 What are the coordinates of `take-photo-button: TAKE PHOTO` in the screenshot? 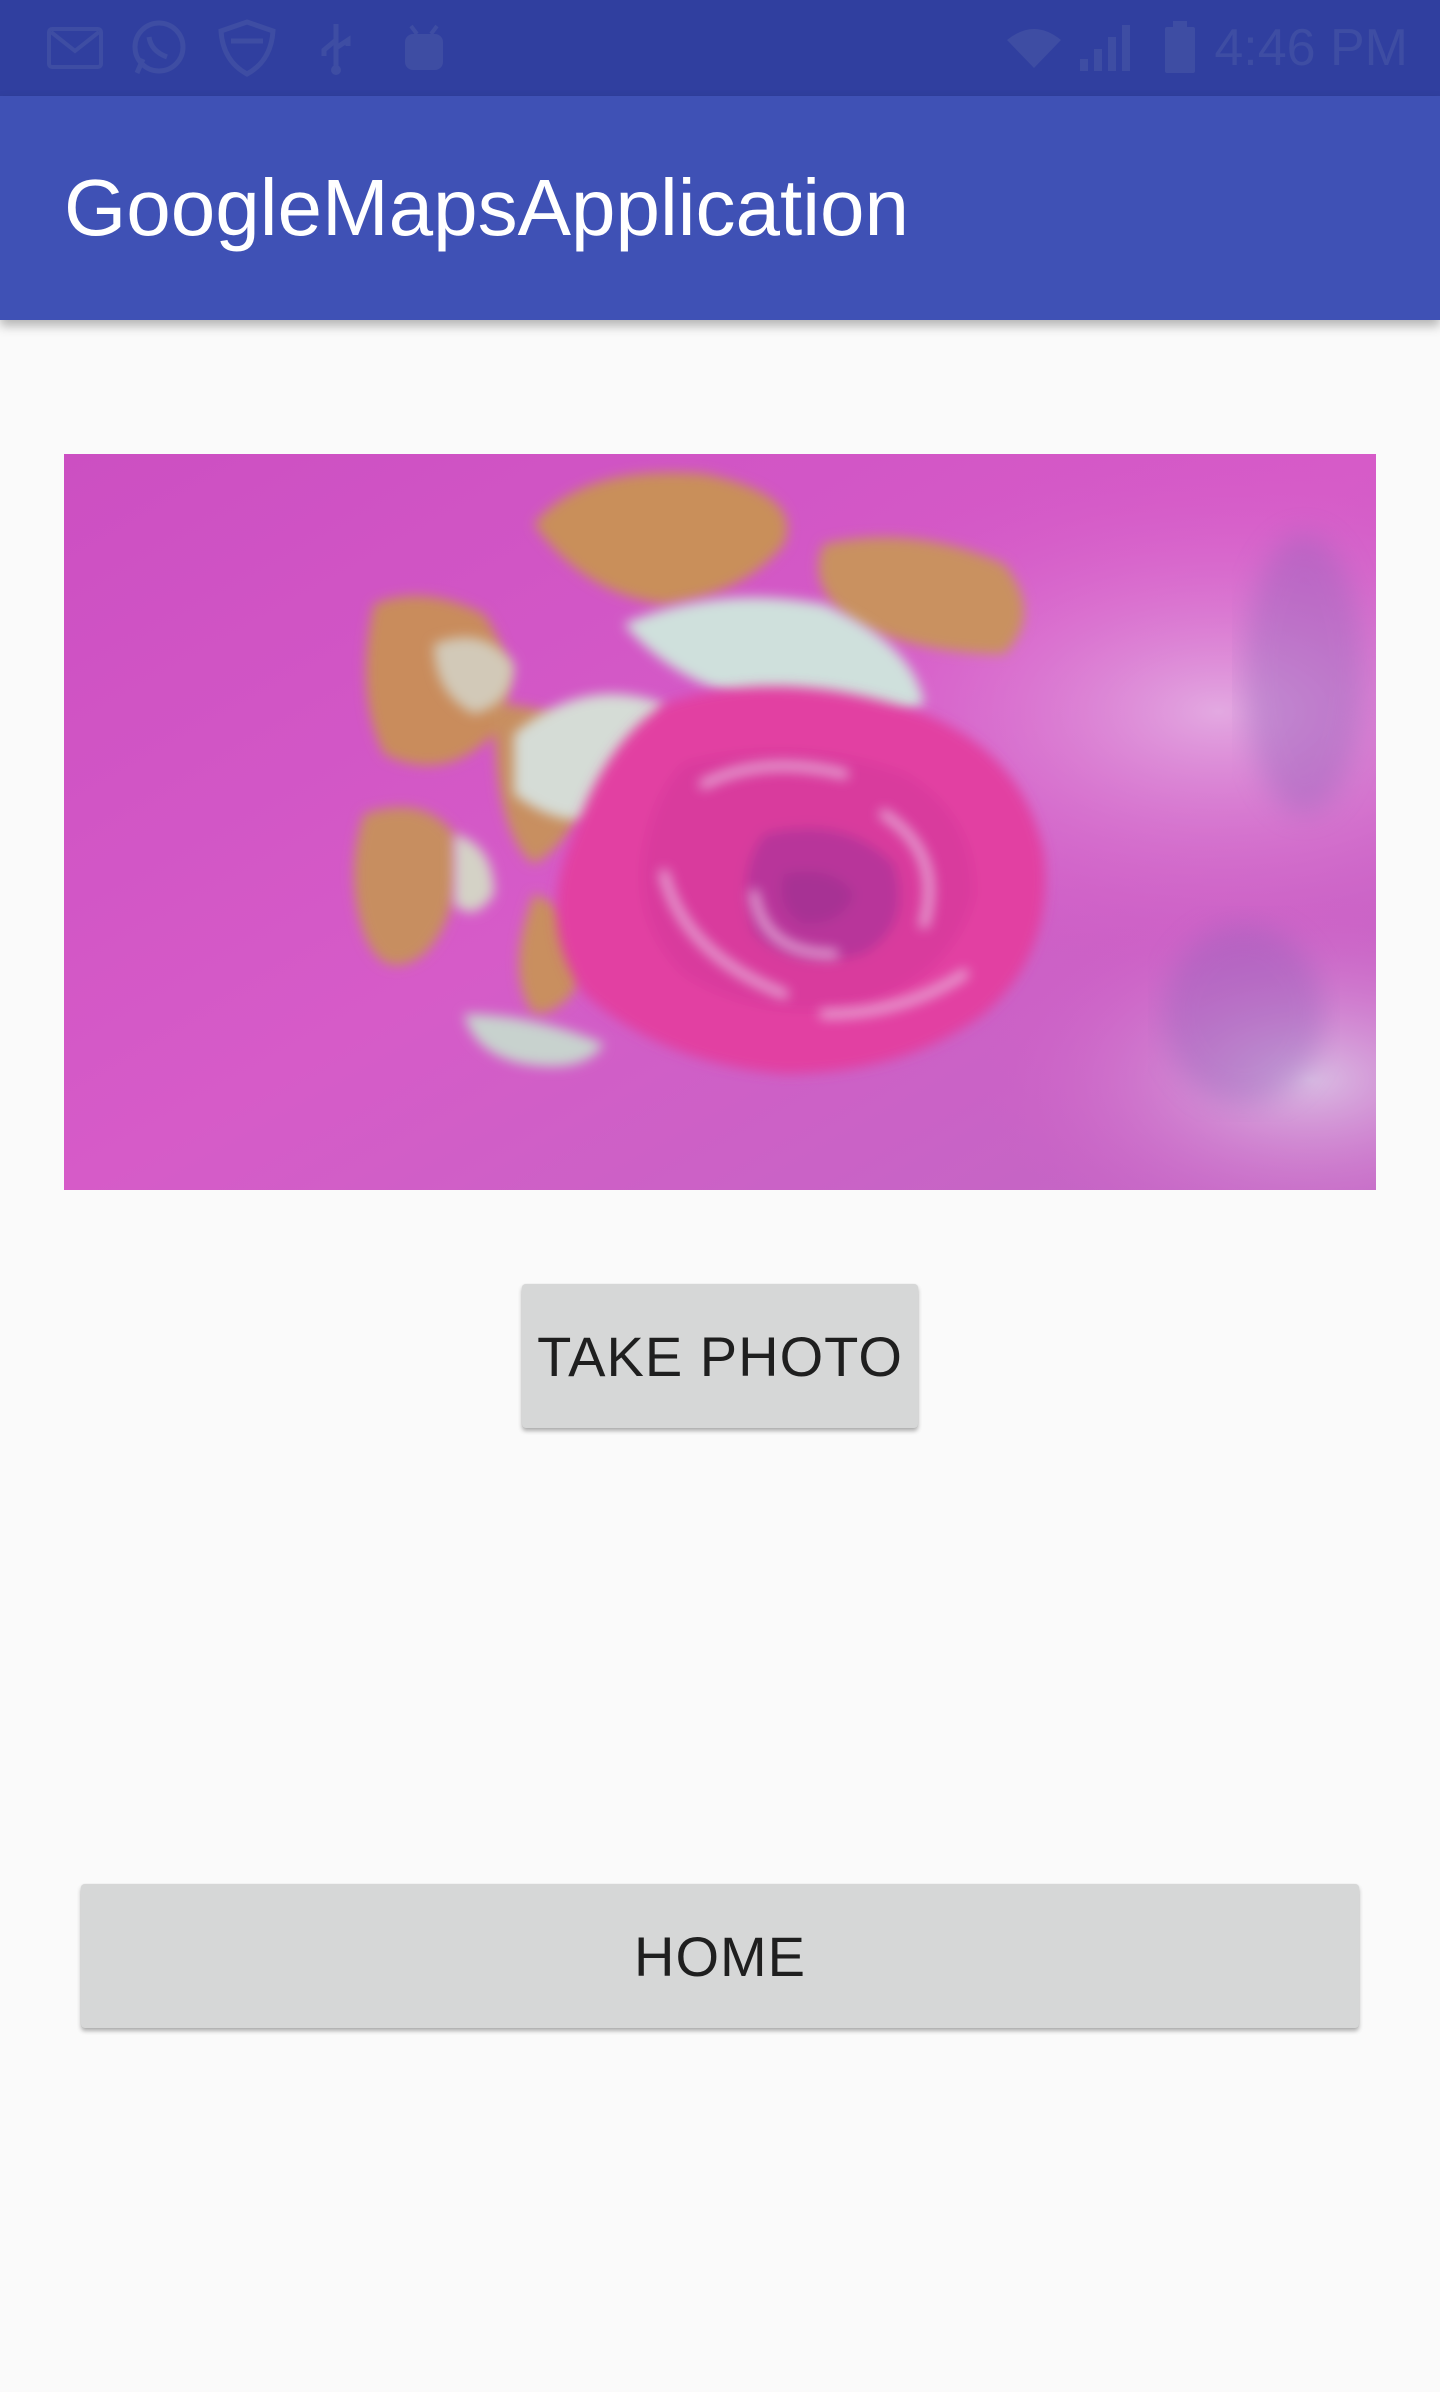 It's located at (720, 1356).